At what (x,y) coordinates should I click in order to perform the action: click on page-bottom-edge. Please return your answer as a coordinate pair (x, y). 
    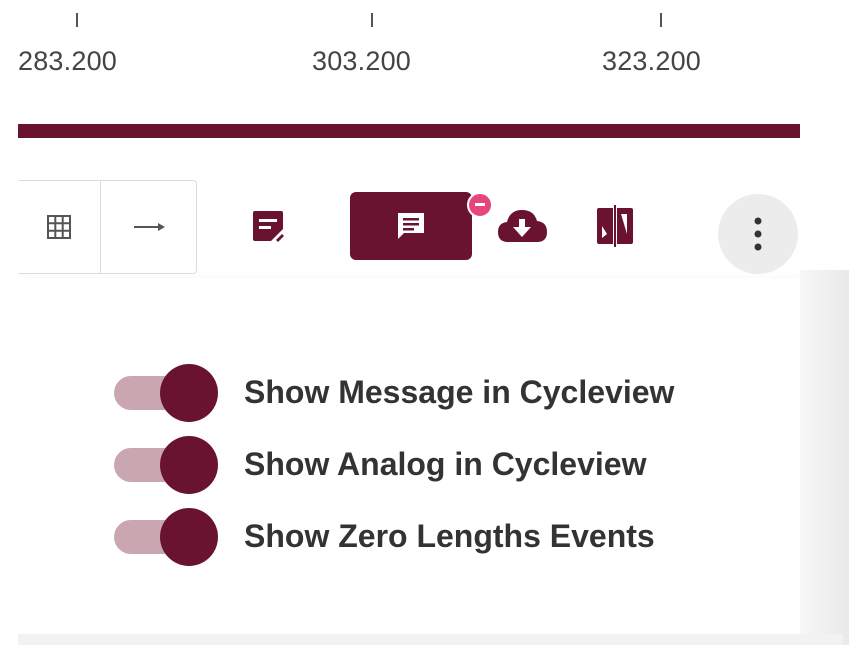
    Looking at the image, I should click on (430, 639).